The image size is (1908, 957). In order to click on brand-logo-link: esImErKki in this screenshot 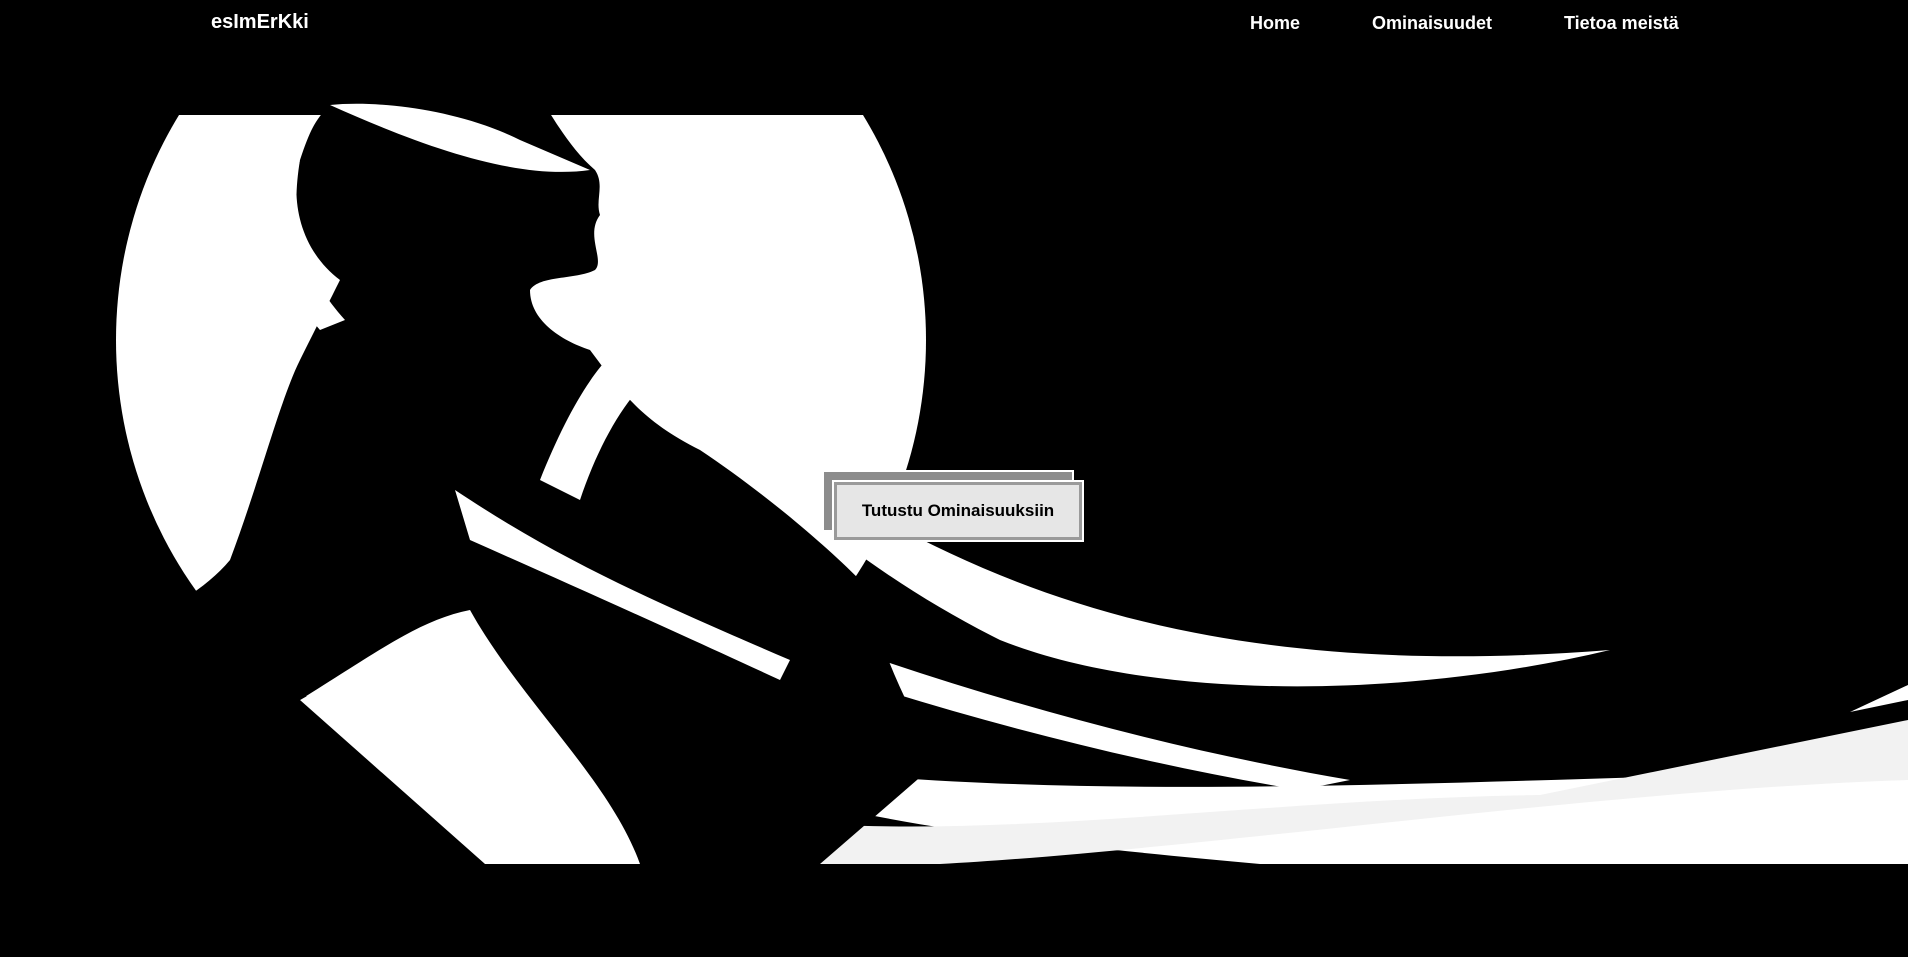, I will do `click(260, 22)`.